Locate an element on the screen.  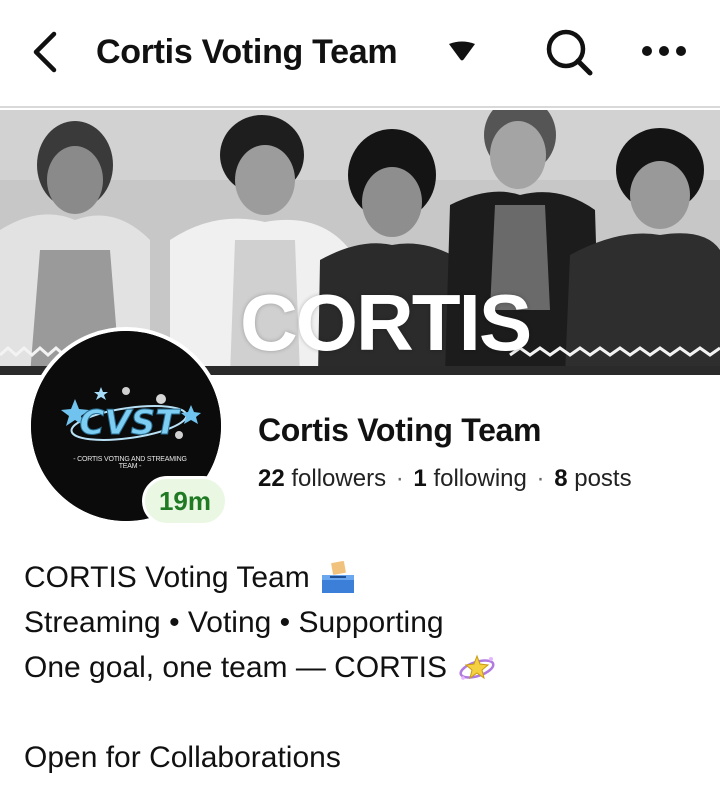
search-icon is located at coordinates (569, 52).